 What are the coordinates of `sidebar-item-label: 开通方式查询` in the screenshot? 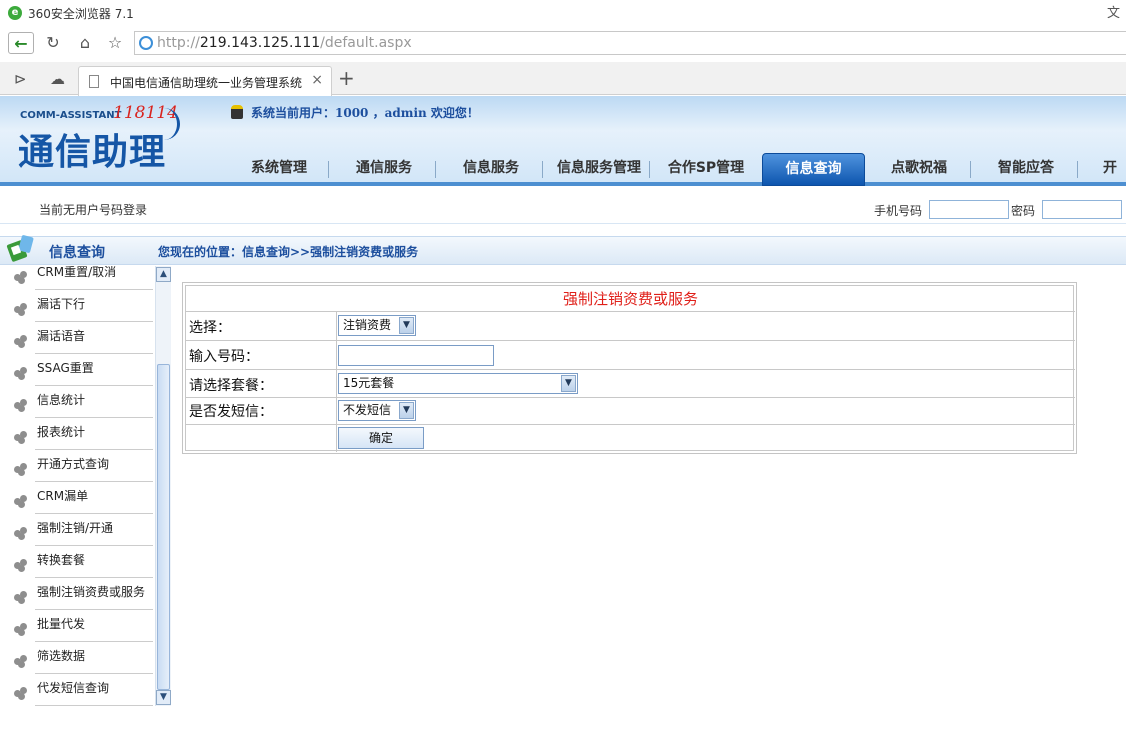 It's located at (73, 464).